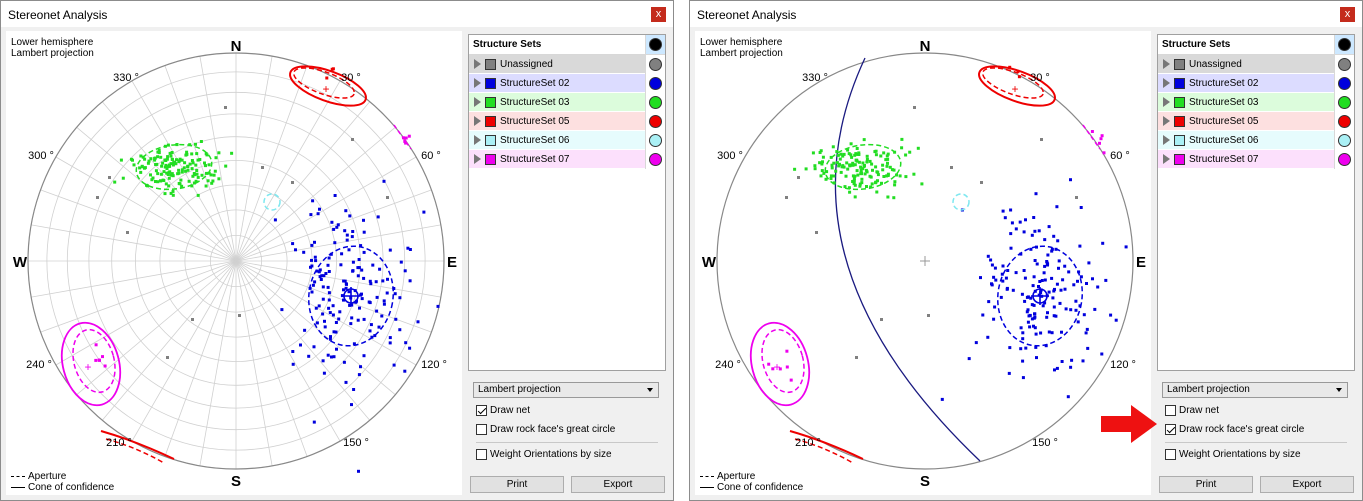 Image resolution: width=1363 pixels, height=501 pixels. What do you see at coordinates (567, 45) in the screenshot?
I see `structure-sets-header: Structure Sets` at bounding box center [567, 45].